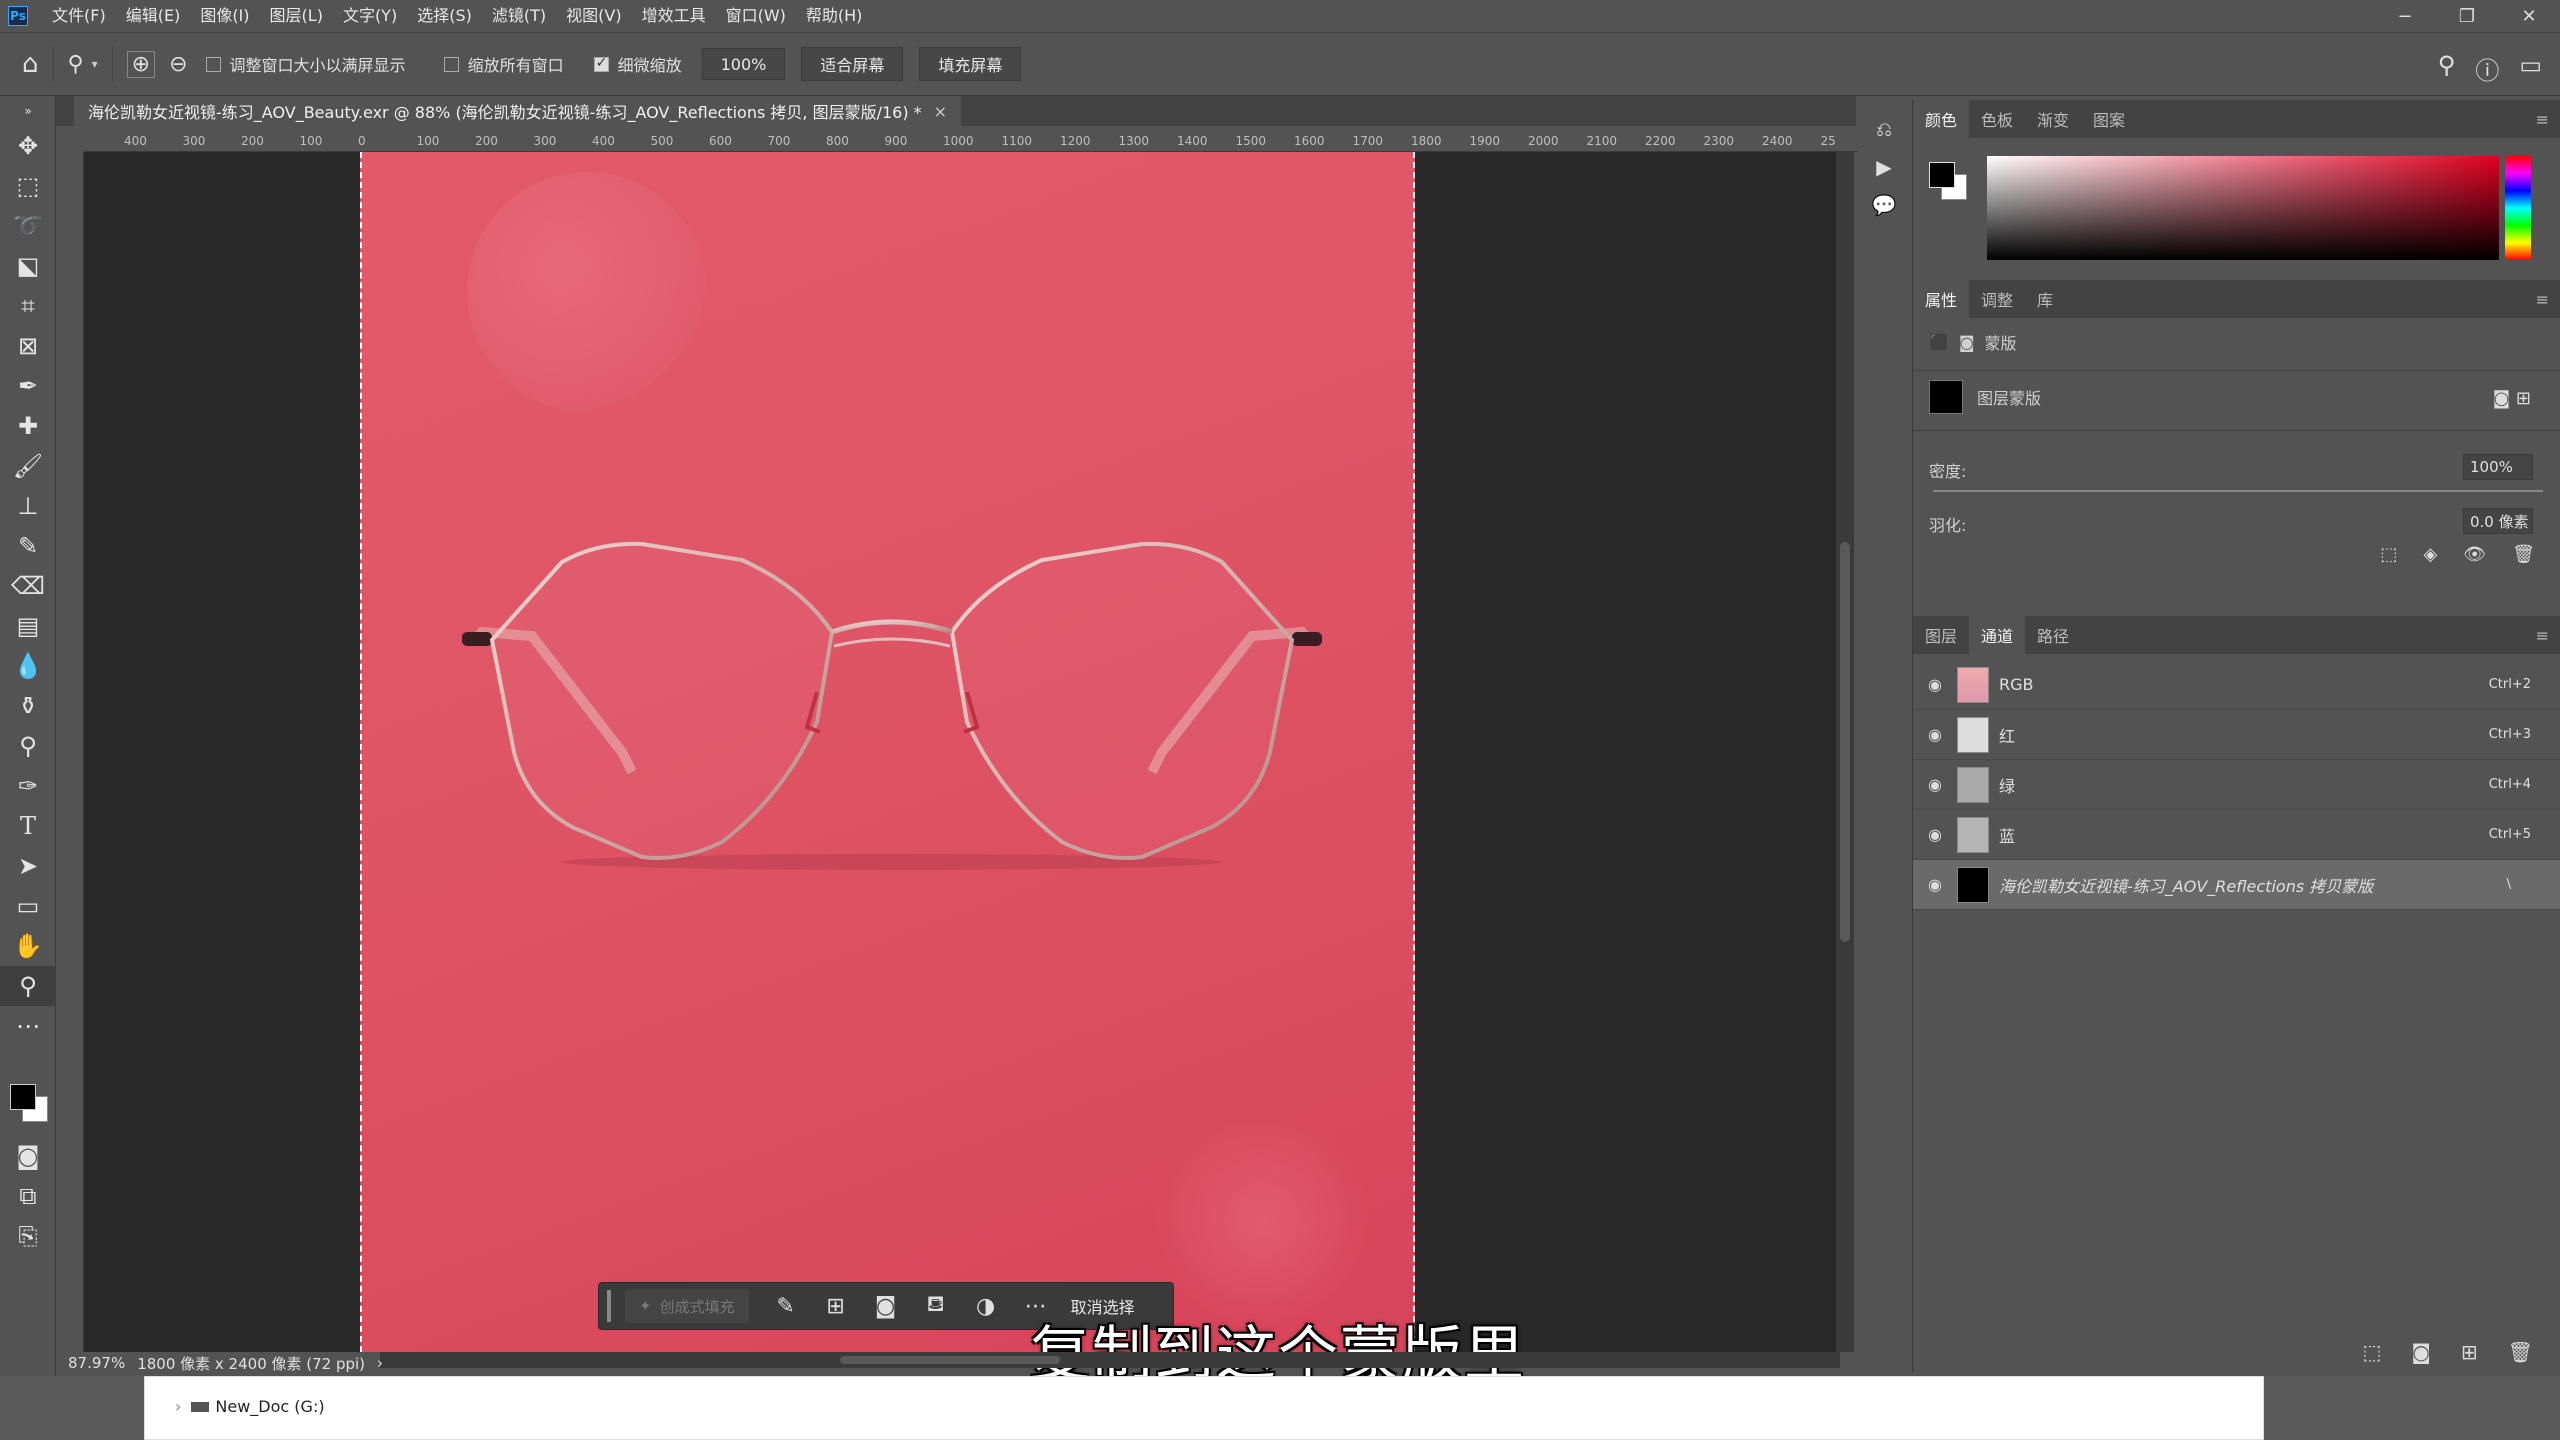 The image size is (2560, 1440). Describe the element at coordinates (687, 1306) in the screenshot. I see `generative-fill-button: ✦ 创成式填充` at that location.